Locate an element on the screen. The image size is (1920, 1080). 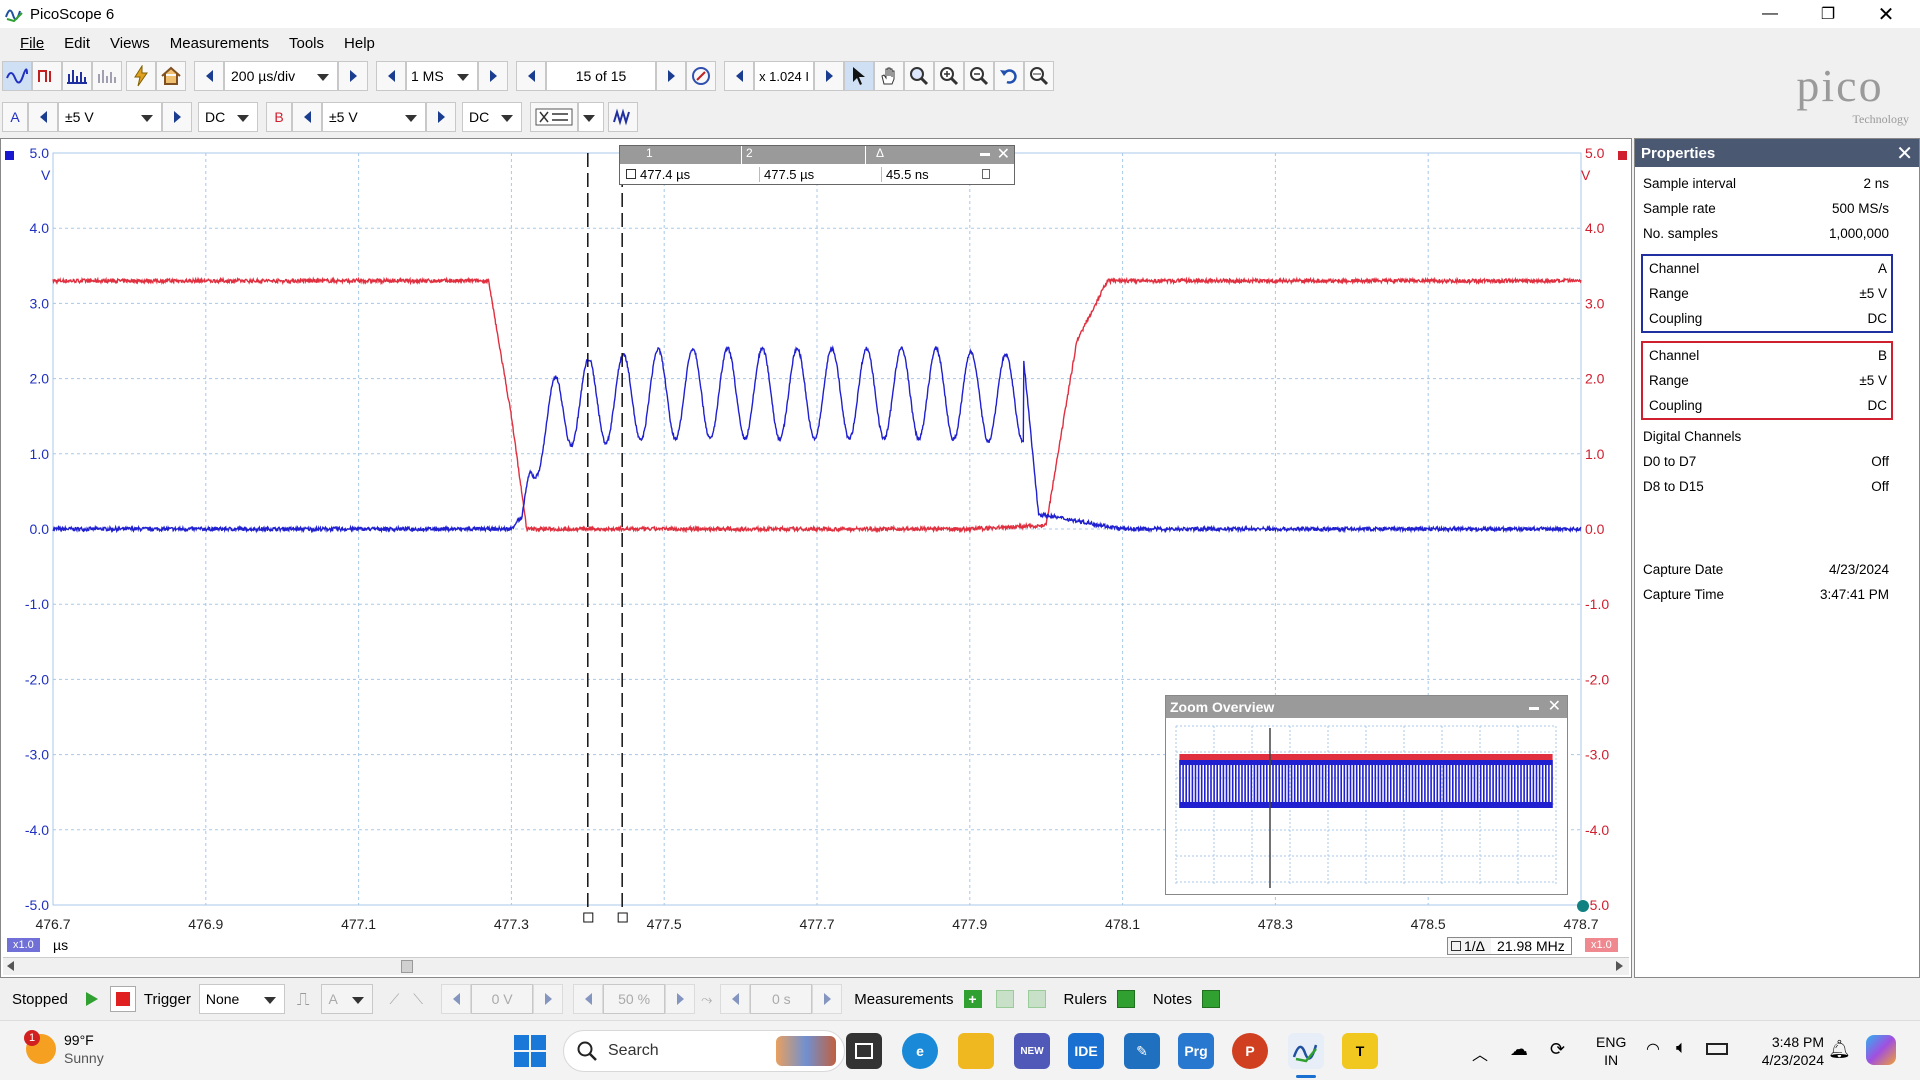
teams-icon: NEW is located at coordinates (1032, 1051).